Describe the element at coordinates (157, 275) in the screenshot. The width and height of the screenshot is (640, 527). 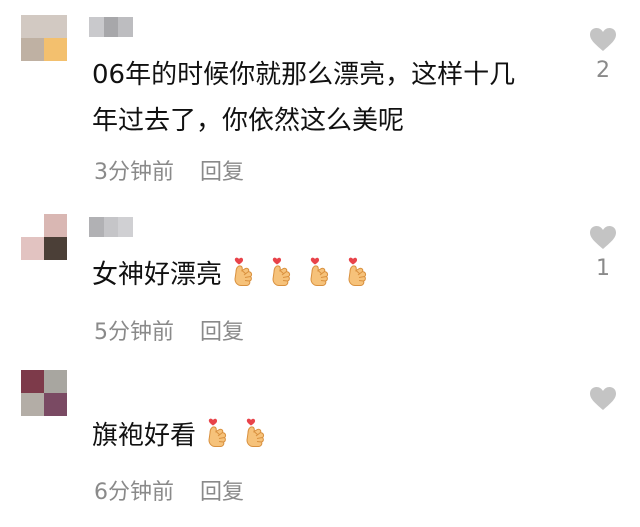
I see `comment-text-content: 女神好漂亮` at that location.